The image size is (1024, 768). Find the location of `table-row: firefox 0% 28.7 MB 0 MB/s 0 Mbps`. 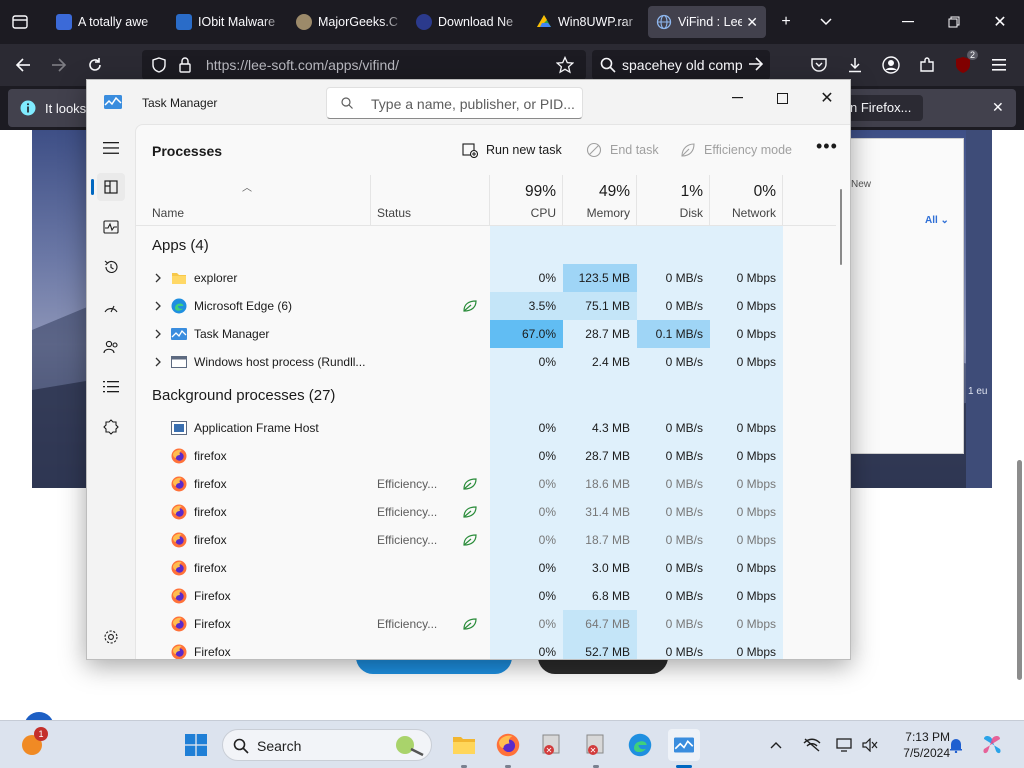

table-row: firefox 0% 28.7 MB 0 MB/s 0 Mbps is located at coordinates (486, 456).